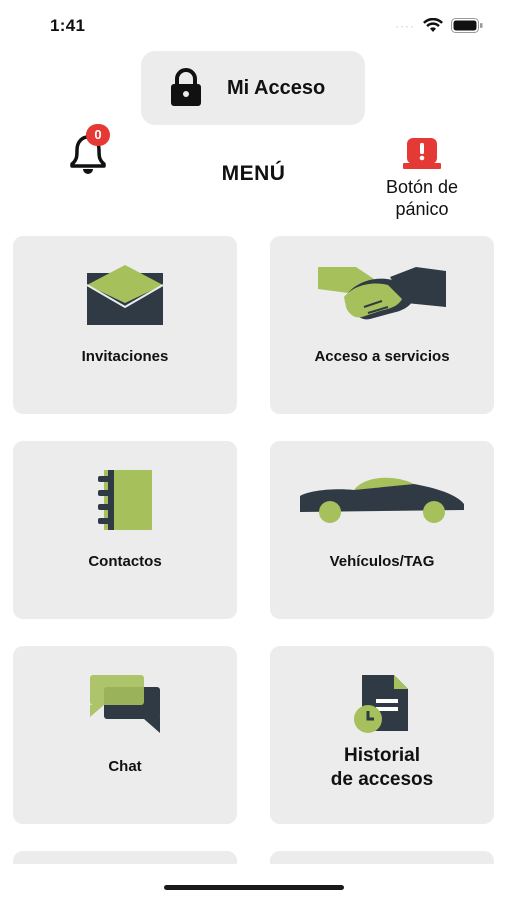 The image size is (507, 900). I want to click on historial-accesos-label: Historial de accesos, so click(382, 767).